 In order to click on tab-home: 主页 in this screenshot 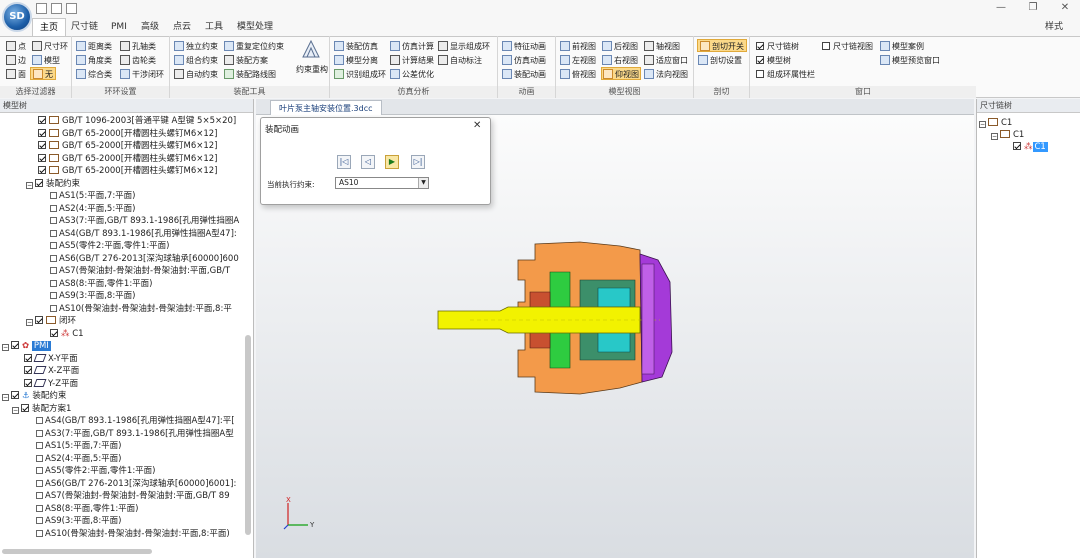, I will do `click(49, 27)`.